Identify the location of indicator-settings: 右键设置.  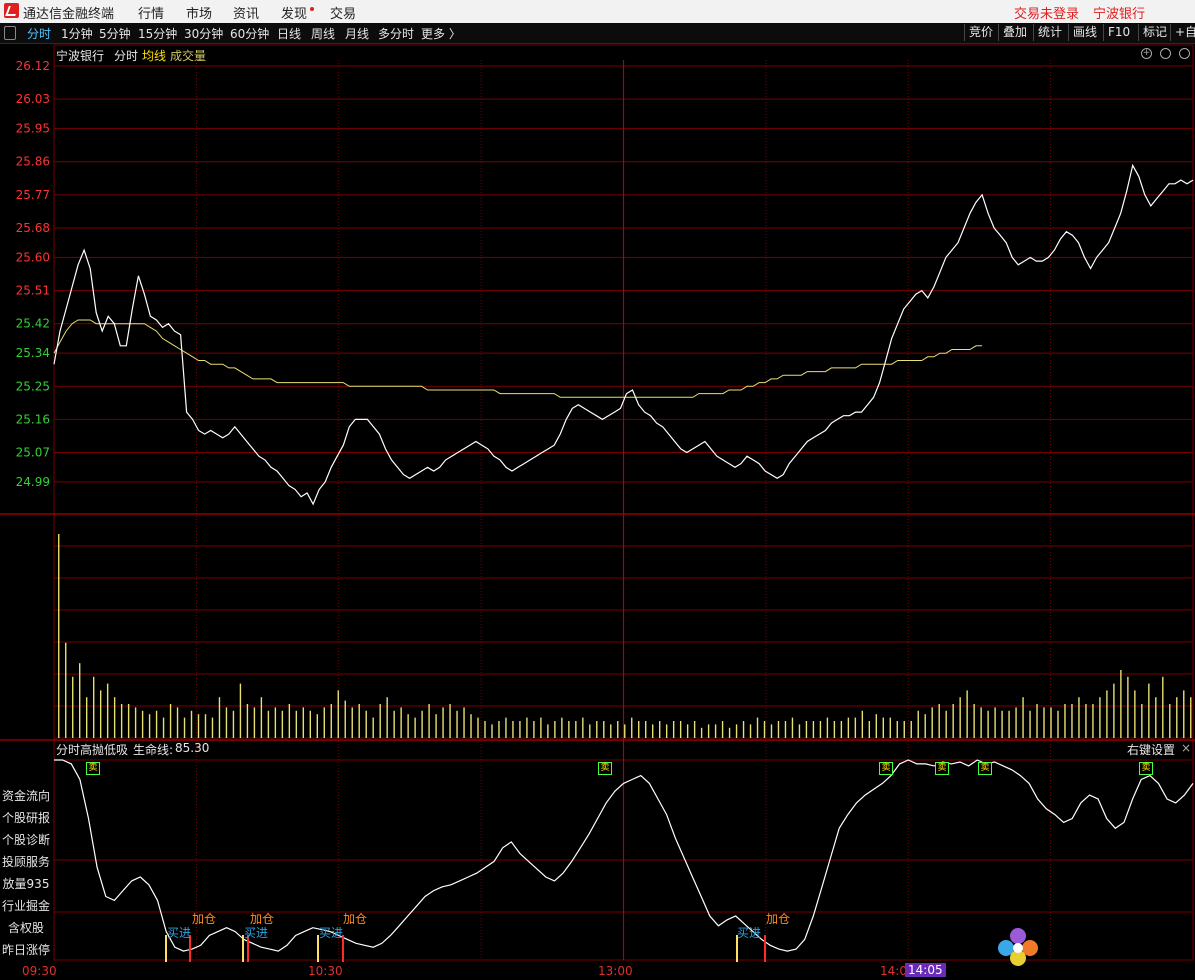
(1151, 749).